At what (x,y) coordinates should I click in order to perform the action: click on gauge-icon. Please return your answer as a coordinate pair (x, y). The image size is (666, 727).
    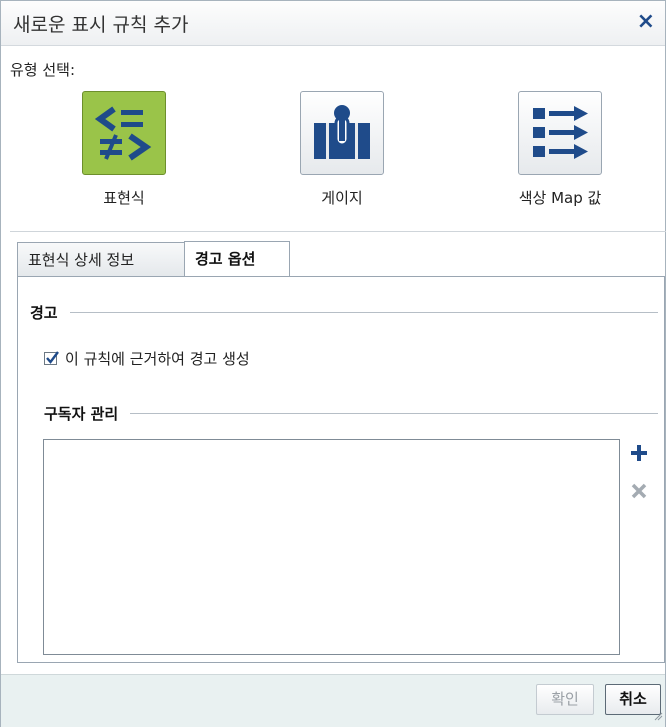
    Looking at the image, I should click on (342, 133).